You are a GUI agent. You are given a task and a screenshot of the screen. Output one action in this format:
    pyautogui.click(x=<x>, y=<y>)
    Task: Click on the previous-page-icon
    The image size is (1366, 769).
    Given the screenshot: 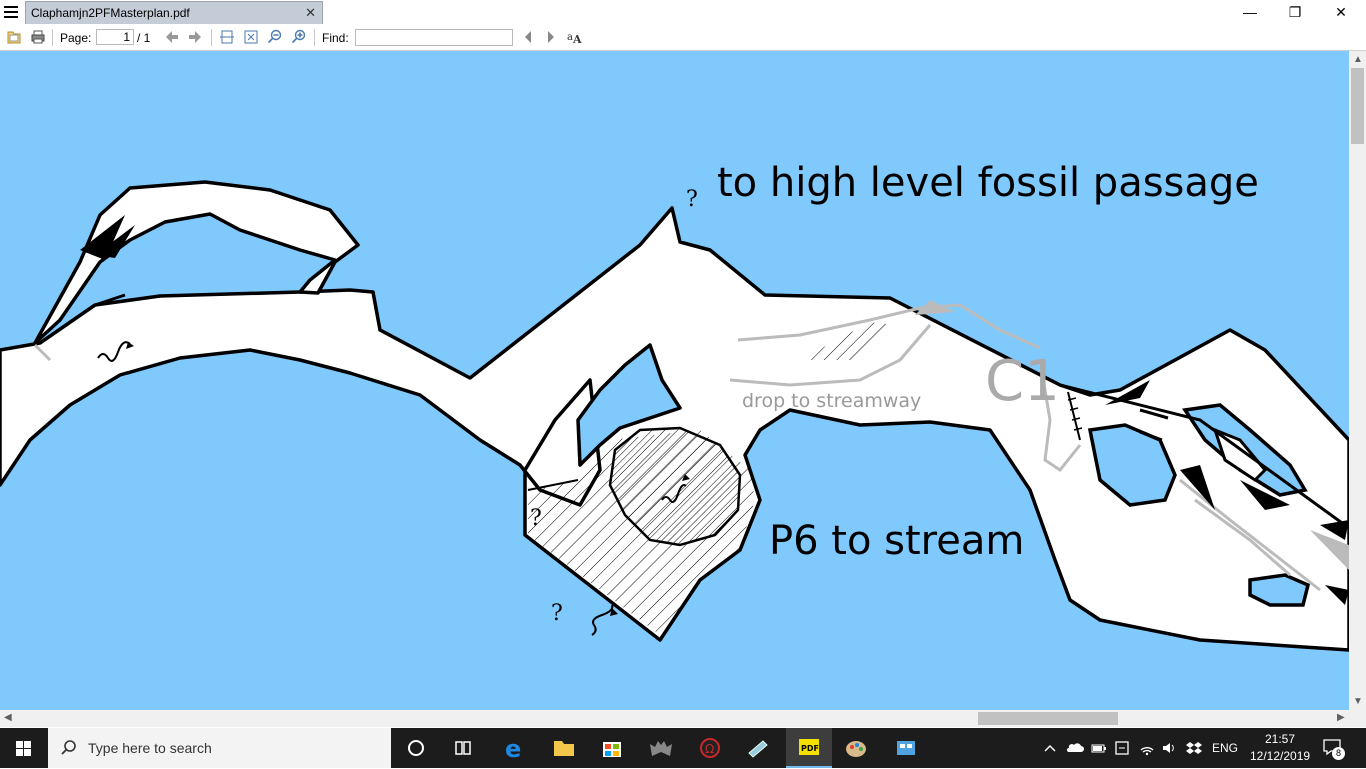 What is the action you would take?
    pyautogui.click(x=172, y=37)
    